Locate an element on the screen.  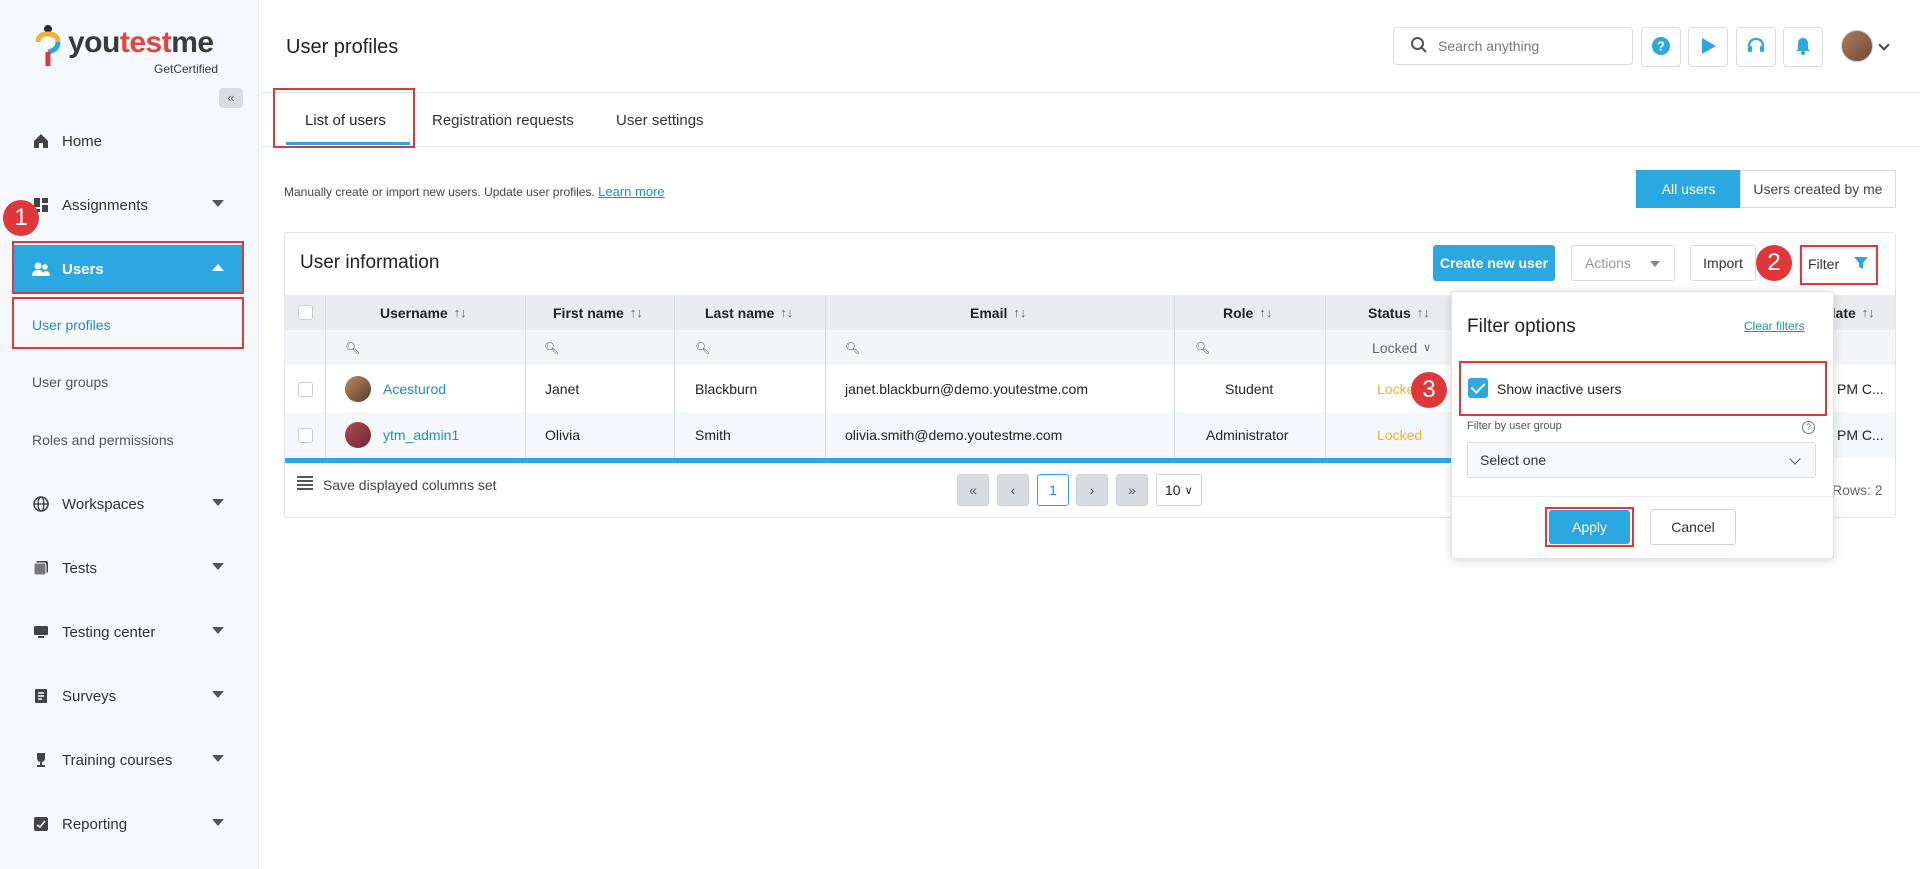
sidebar-item-label: Reporting is located at coordinates (95, 824).